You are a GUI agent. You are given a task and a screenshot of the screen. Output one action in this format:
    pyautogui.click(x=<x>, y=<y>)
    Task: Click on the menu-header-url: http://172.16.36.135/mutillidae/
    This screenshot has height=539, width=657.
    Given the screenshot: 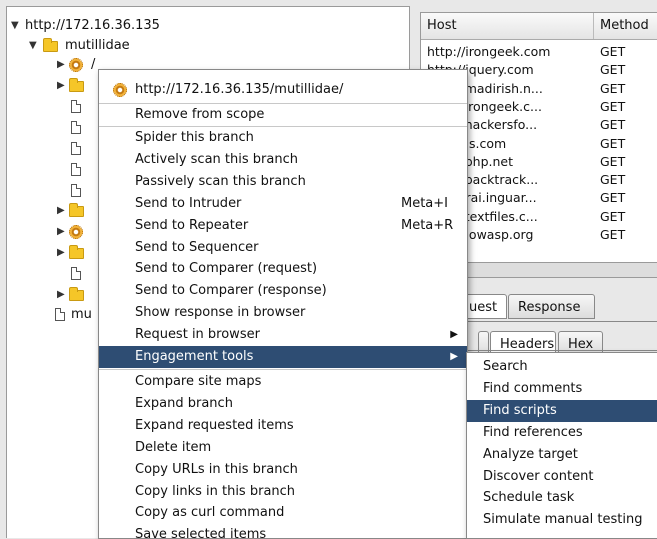 What is the action you would take?
    pyautogui.click(x=283, y=90)
    